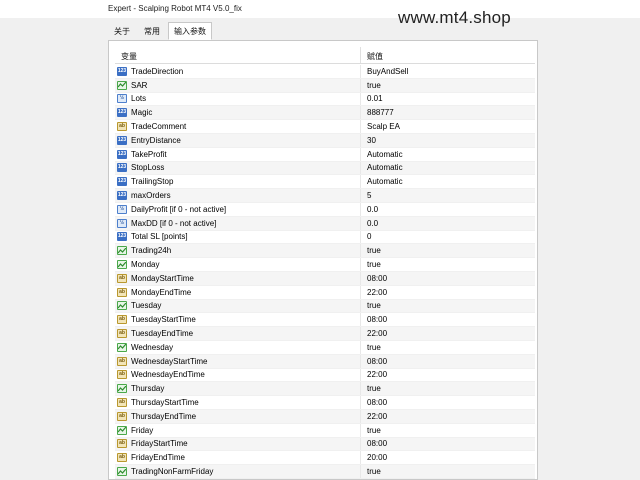 The height and width of the screenshot is (480, 640). What do you see at coordinates (325, 72) in the screenshot?
I see `table-row: 123 TradeDirection BuyAndSell` at bounding box center [325, 72].